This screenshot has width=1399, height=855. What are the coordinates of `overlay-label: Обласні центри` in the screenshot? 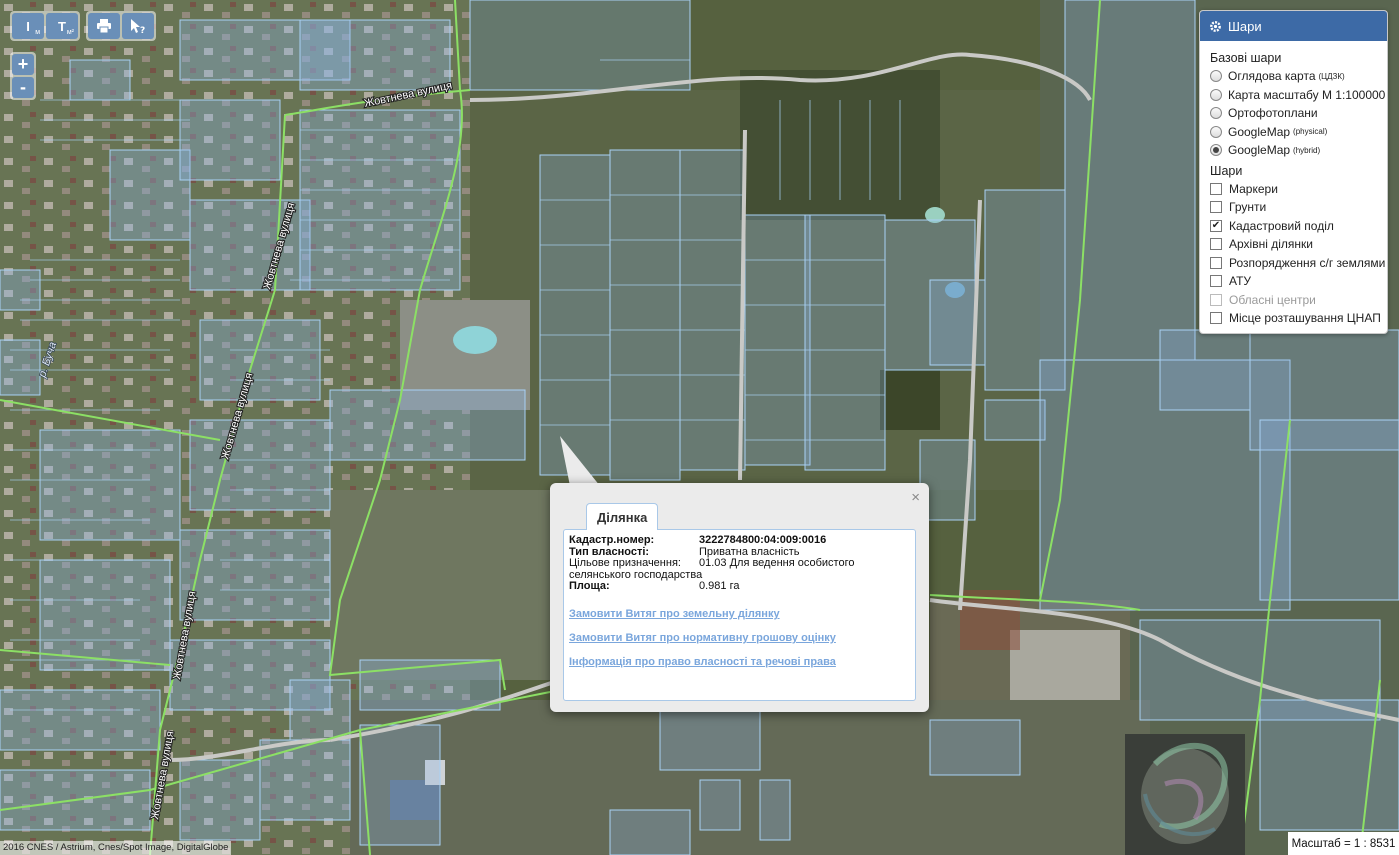 It's located at (1272, 299).